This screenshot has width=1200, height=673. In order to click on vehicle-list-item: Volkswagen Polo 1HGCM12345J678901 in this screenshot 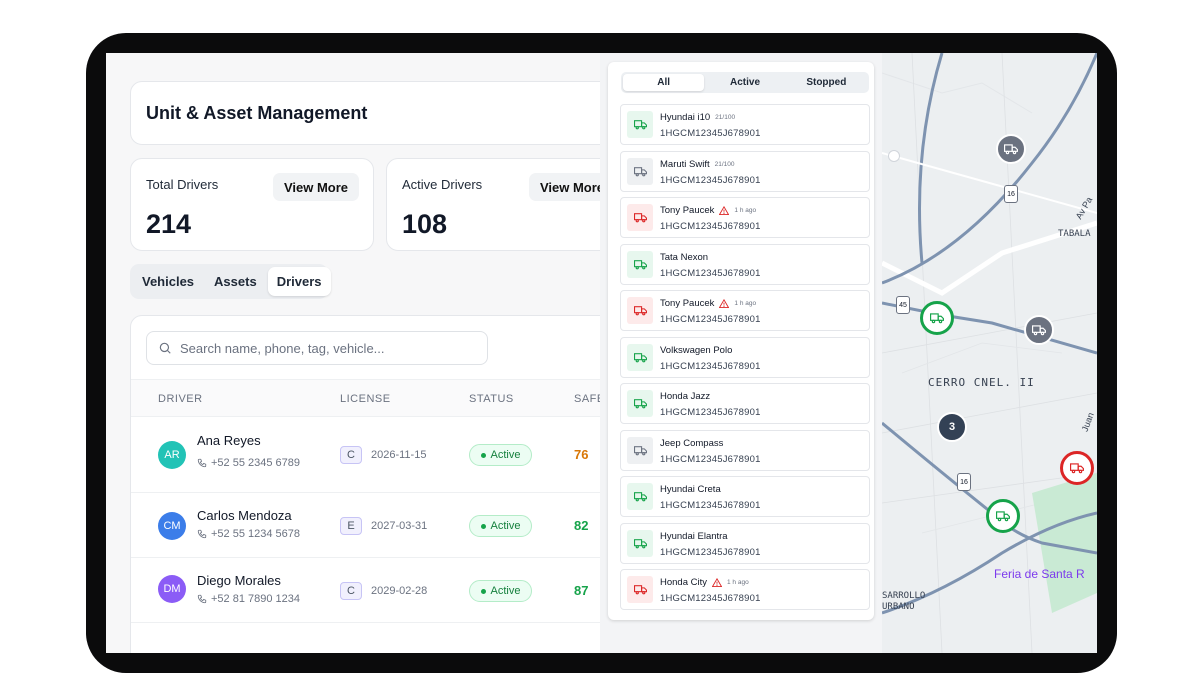, I will do `click(745, 357)`.